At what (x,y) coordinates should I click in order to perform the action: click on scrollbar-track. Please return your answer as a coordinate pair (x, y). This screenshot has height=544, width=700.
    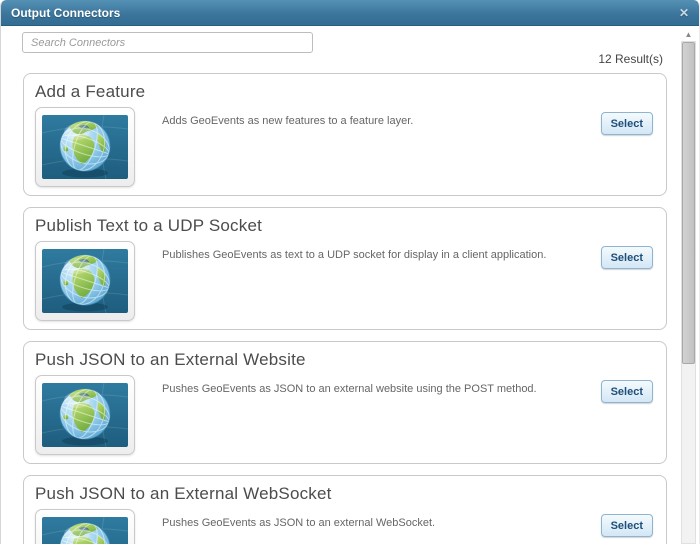
    Looking at the image, I should click on (688, 292).